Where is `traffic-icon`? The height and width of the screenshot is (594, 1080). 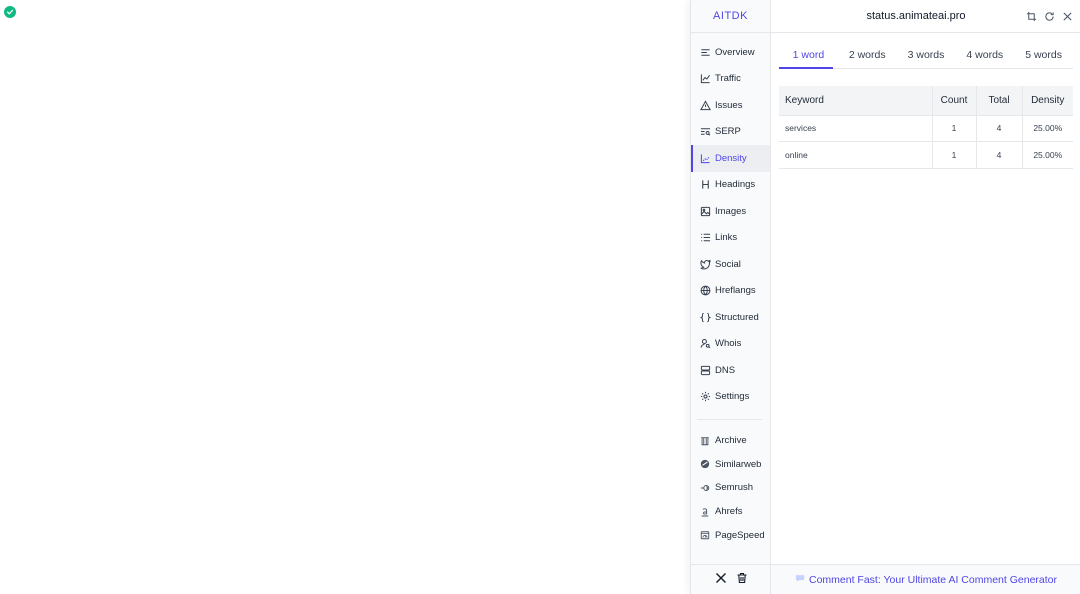
traffic-icon is located at coordinates (705, 79).